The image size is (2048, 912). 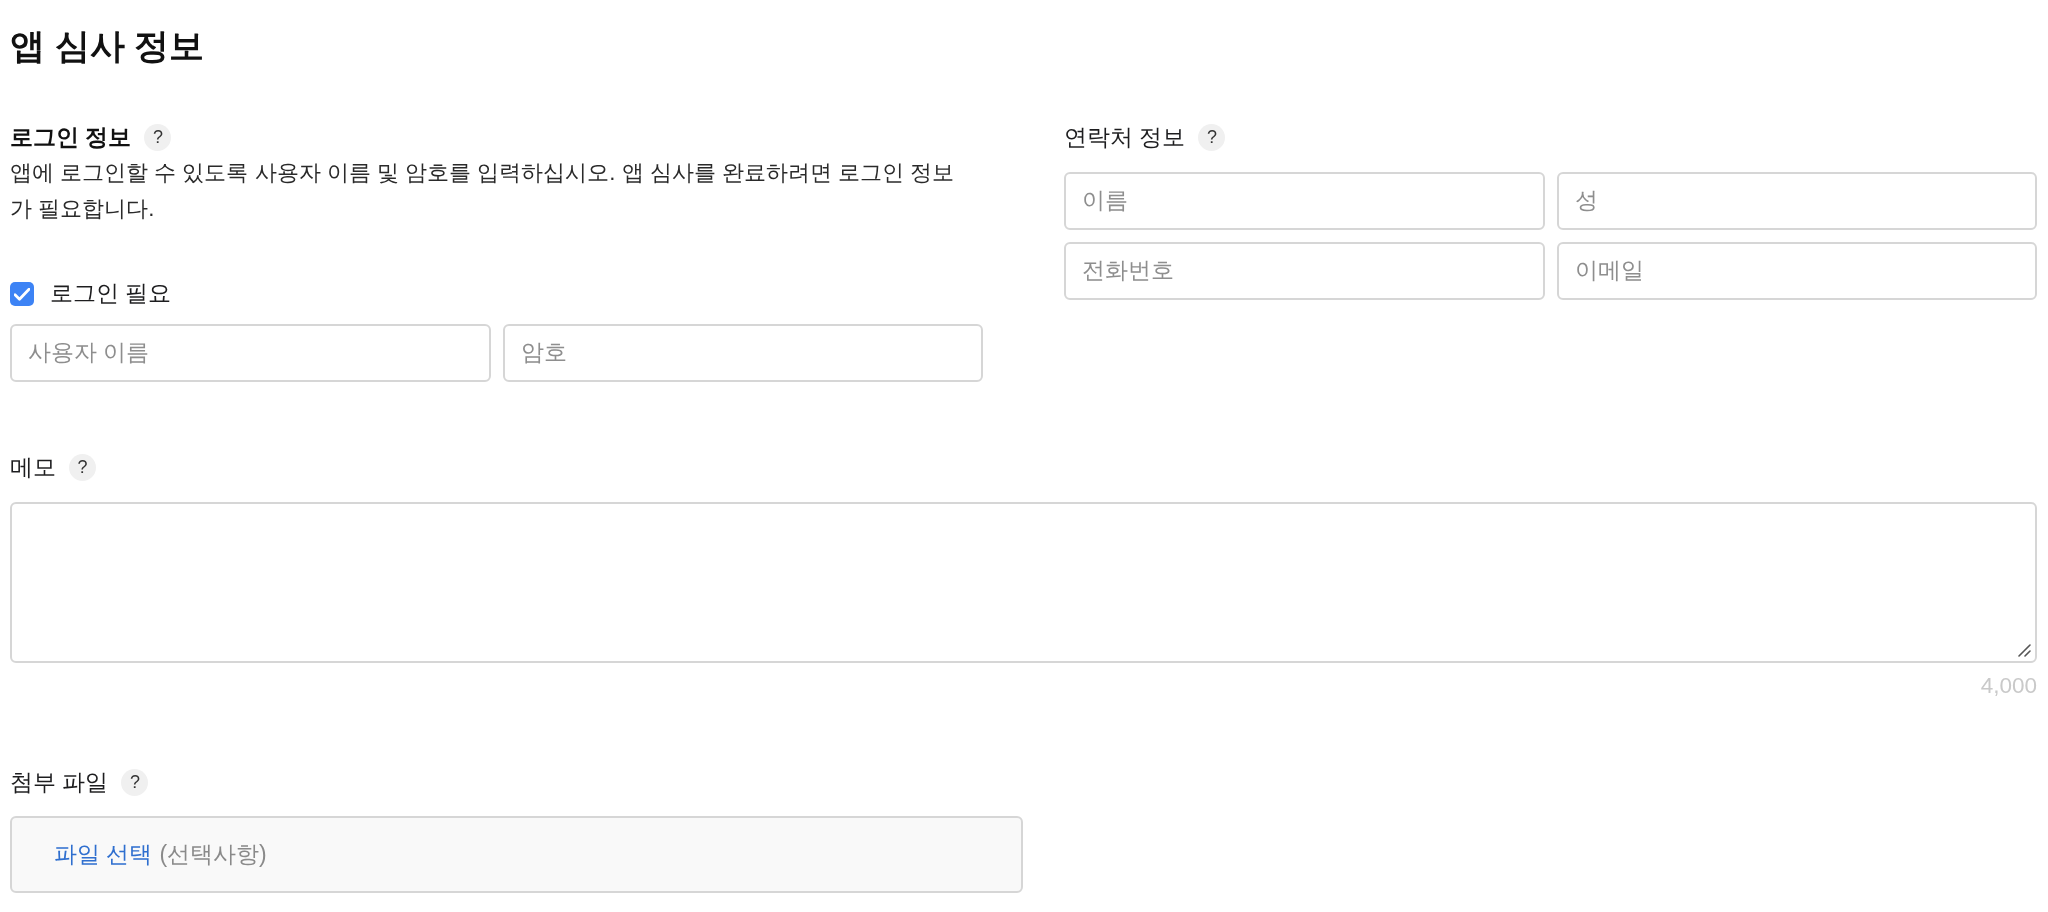 What do you see at coordinates (111, 294) in the screenshot?
I see `checkbox-label: 로그인 필요` at bounding box center [111, 294].